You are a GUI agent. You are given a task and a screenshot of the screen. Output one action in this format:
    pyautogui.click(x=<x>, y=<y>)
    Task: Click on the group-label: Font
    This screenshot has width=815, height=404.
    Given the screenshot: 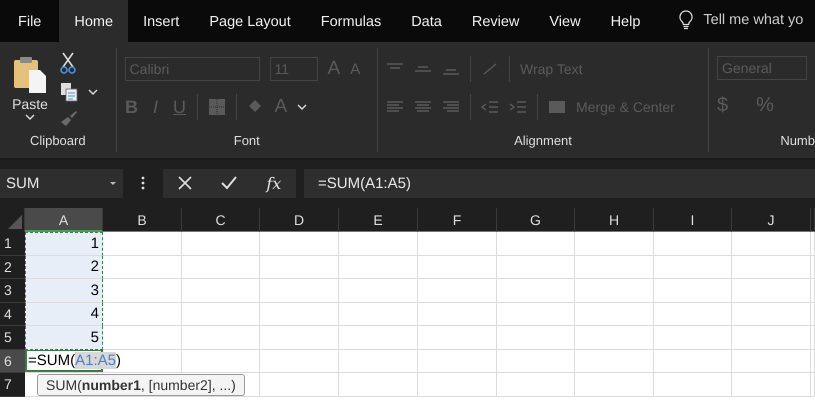 What is the action you would take?
    pyautogui.click(x=247, y=140)
    